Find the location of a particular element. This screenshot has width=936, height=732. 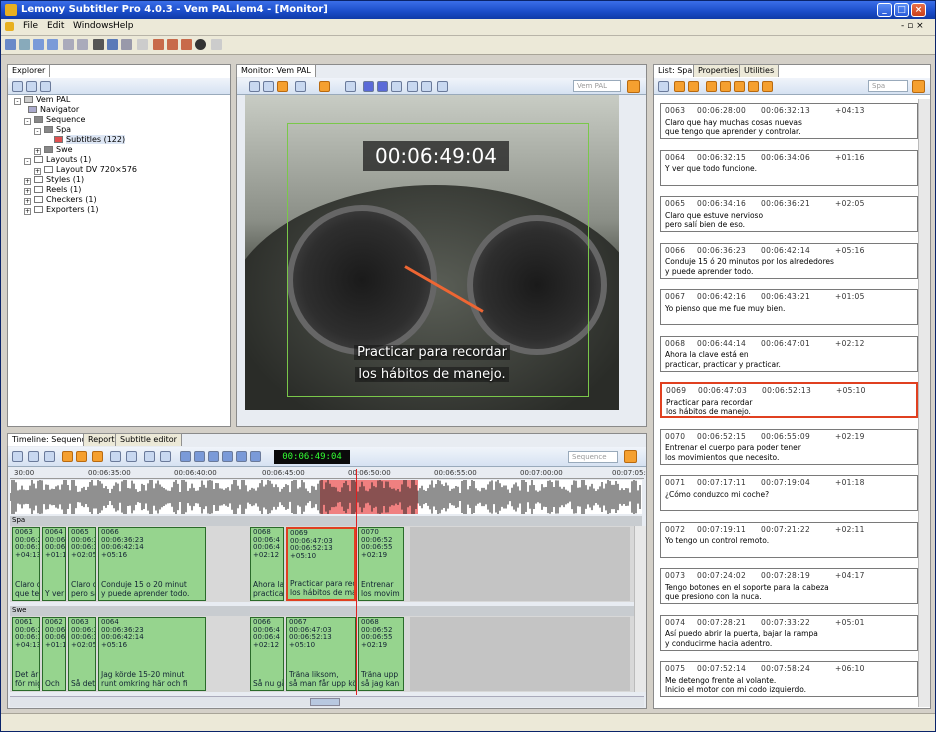

timeline-hscroll is located at coordinates (327, 701).